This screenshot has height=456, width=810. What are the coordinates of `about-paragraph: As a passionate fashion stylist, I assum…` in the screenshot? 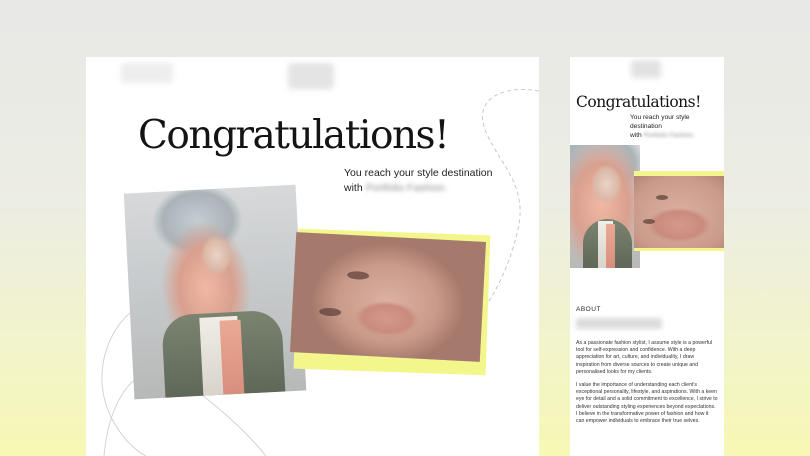 It's located at (644, 357).